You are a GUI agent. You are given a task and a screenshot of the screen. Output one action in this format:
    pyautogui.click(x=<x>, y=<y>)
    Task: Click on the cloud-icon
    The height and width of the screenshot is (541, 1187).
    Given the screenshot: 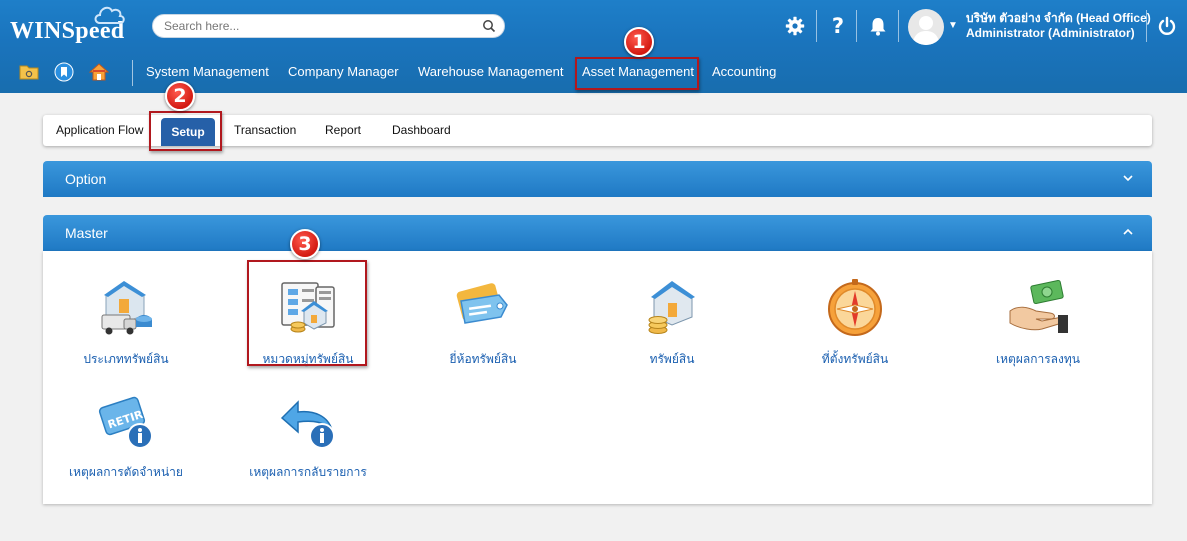 What is the action you would take?
    pyautogui.click(x=109, y=15)
    